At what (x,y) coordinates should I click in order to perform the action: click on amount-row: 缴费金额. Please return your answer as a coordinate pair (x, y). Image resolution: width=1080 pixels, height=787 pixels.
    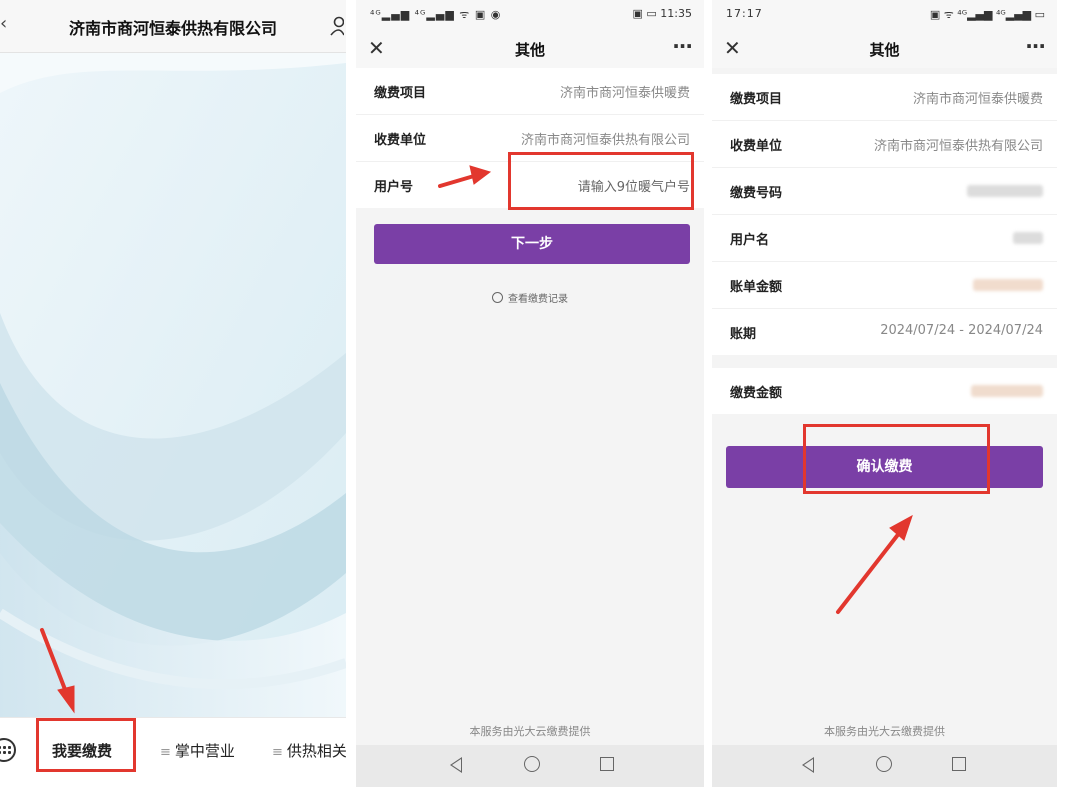
    Looking at the image, I should click on (884, 391).